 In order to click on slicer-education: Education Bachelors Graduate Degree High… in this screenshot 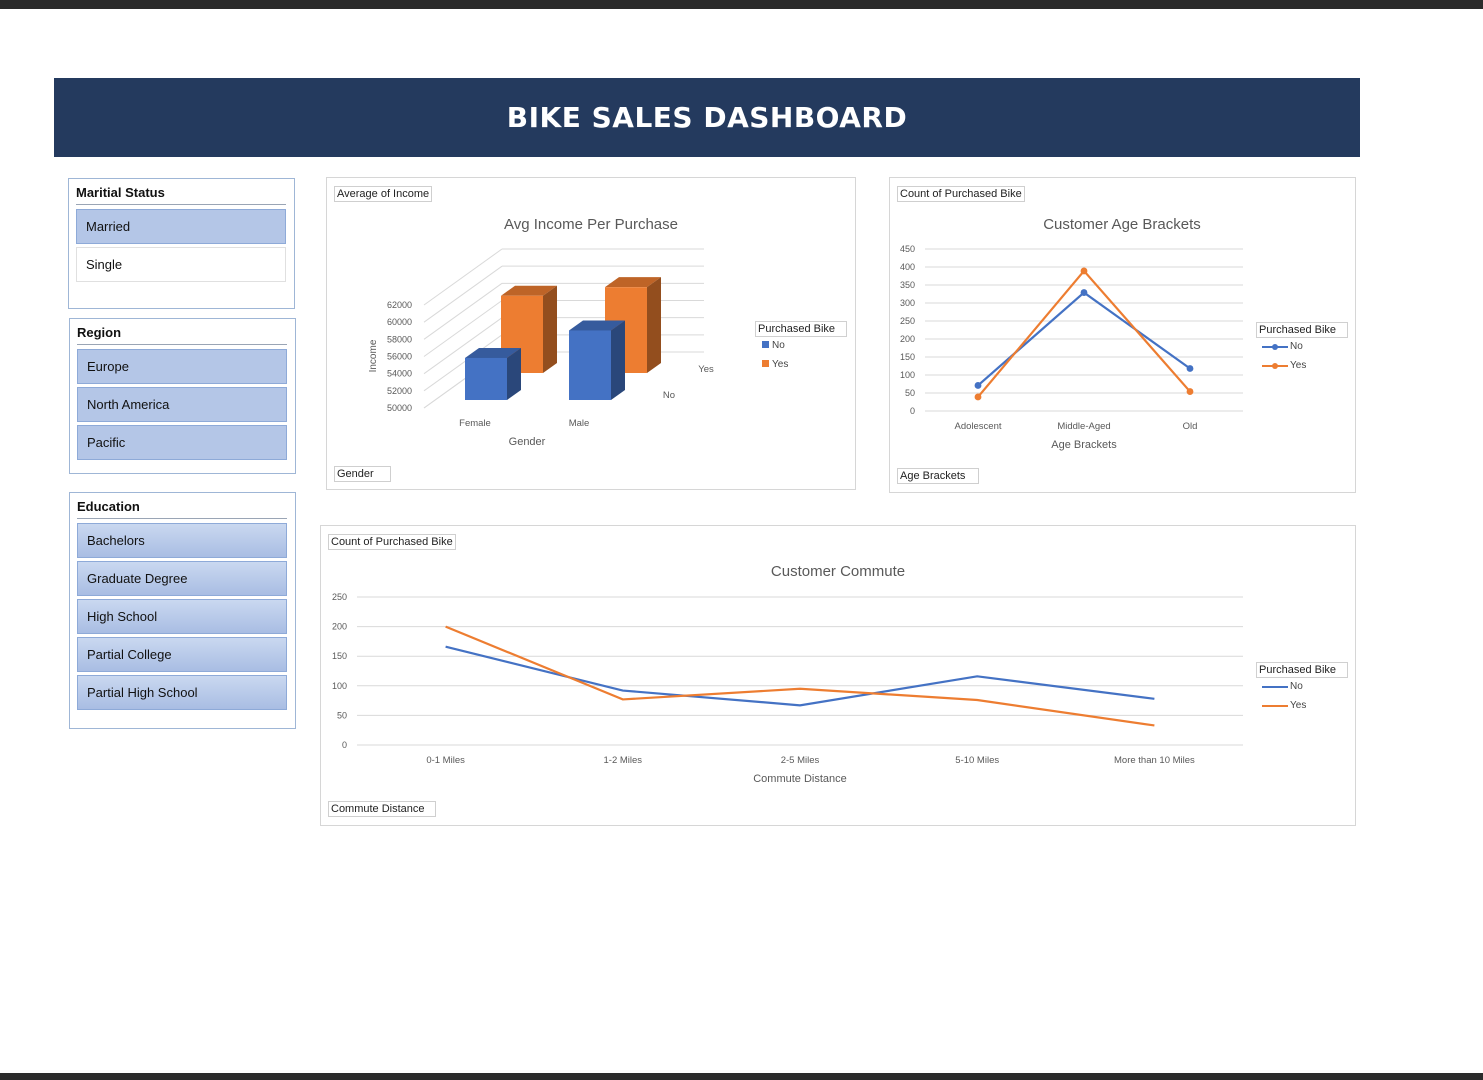, I will do `click(182, 610)`.